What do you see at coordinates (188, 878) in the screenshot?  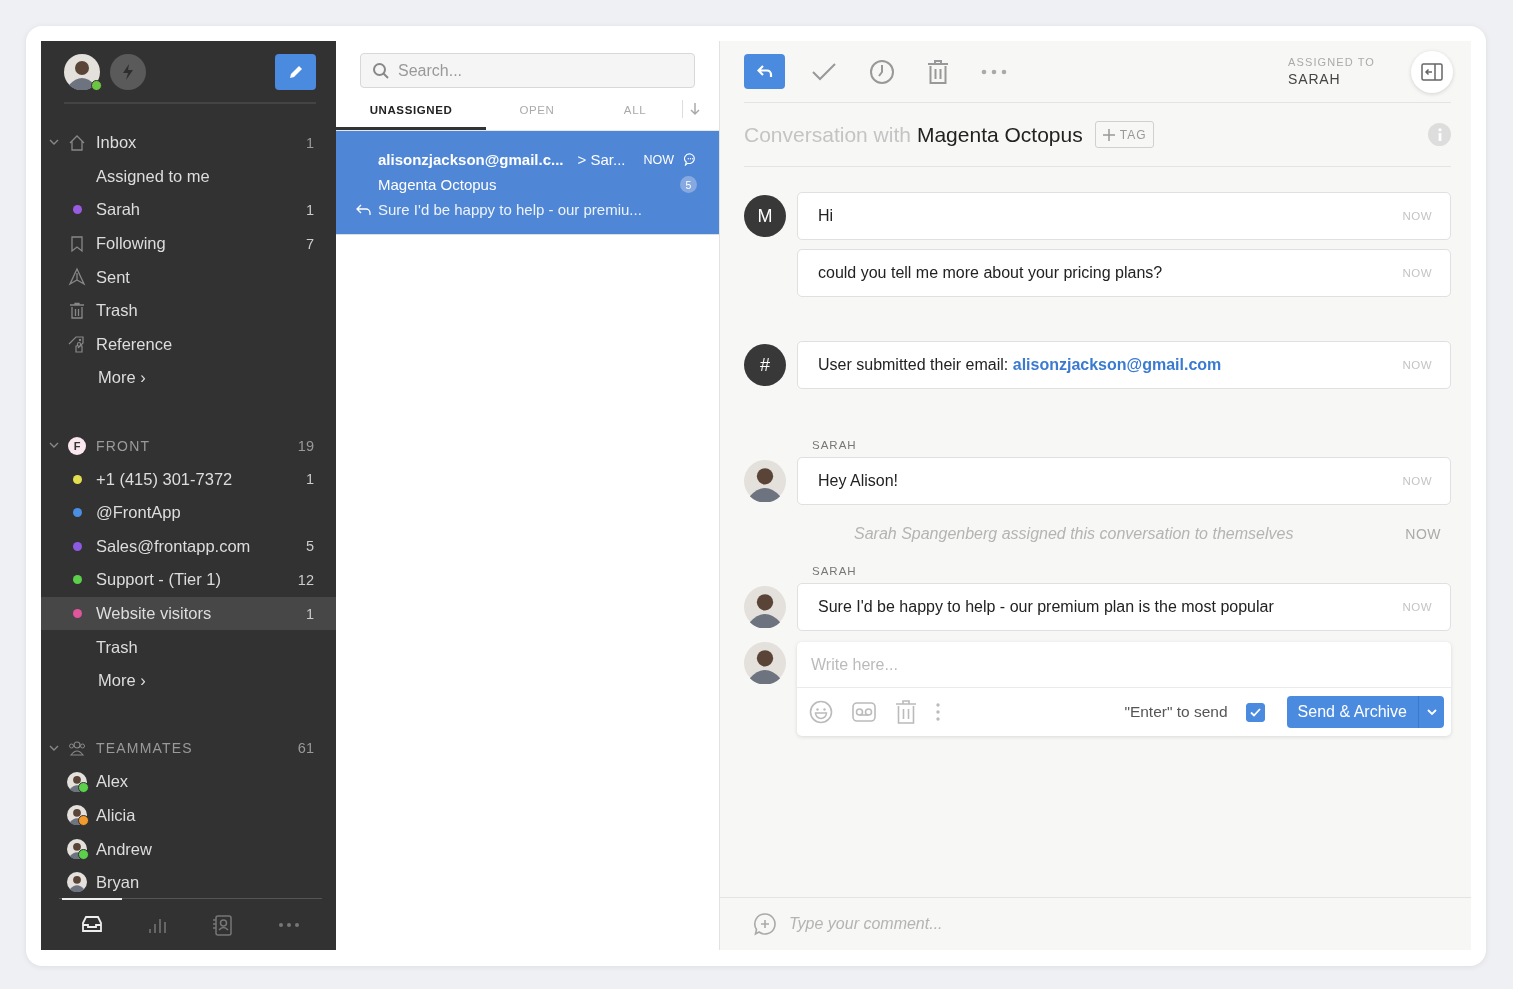 I see `sidebar-item: Bryan` at bounding box center [188, 878].